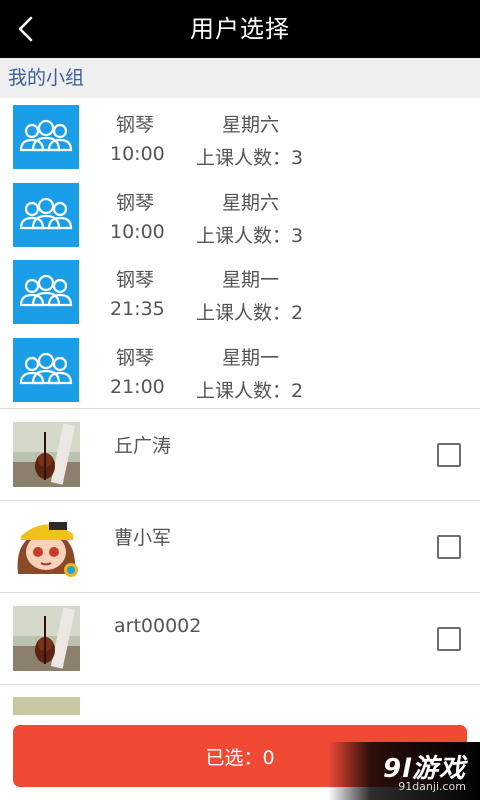 Image resolution: width=480 pixels, height=800 pixels. What do you see at coordinates (46, 706) in the screenshot?
I see `partial-avatar` at bounding box center [46, 706].